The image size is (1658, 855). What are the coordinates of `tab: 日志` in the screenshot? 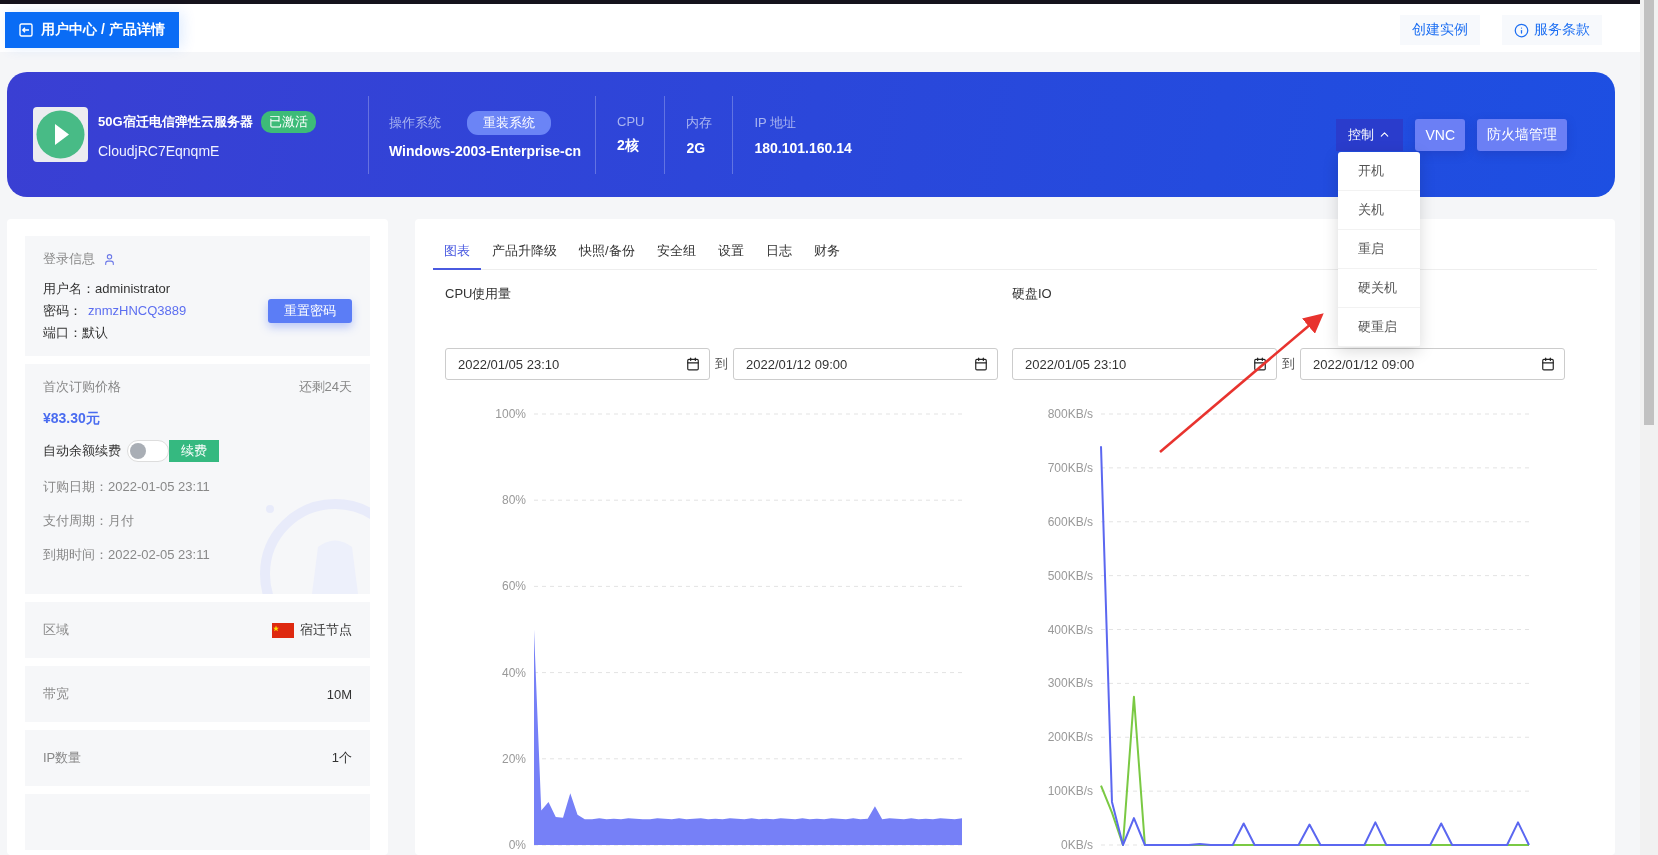 It's located at (778, 252).